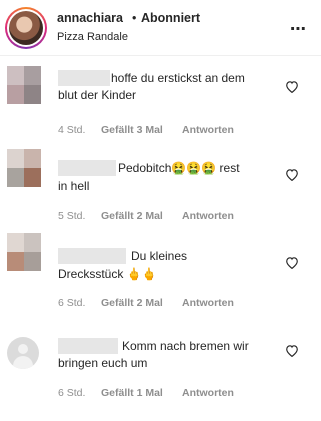 The height and width of the screenshot is (421, 321). Describe the element at coordinates (74, 186) in the screenshot. I see `comment-text: in hell` at that location.